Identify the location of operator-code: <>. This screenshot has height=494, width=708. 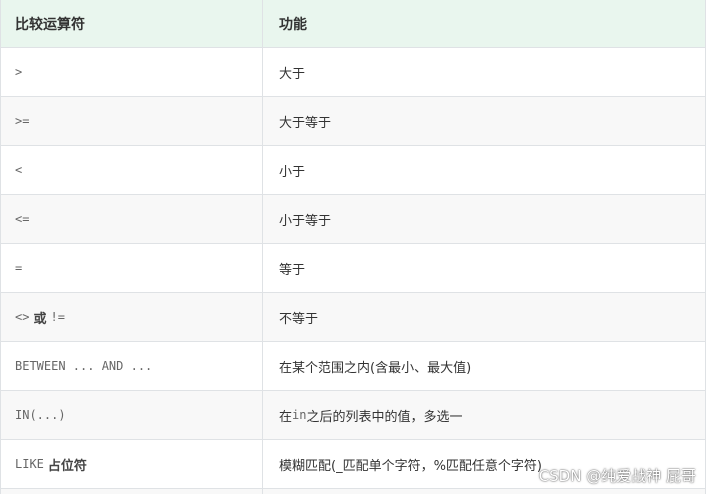
(22, 317).